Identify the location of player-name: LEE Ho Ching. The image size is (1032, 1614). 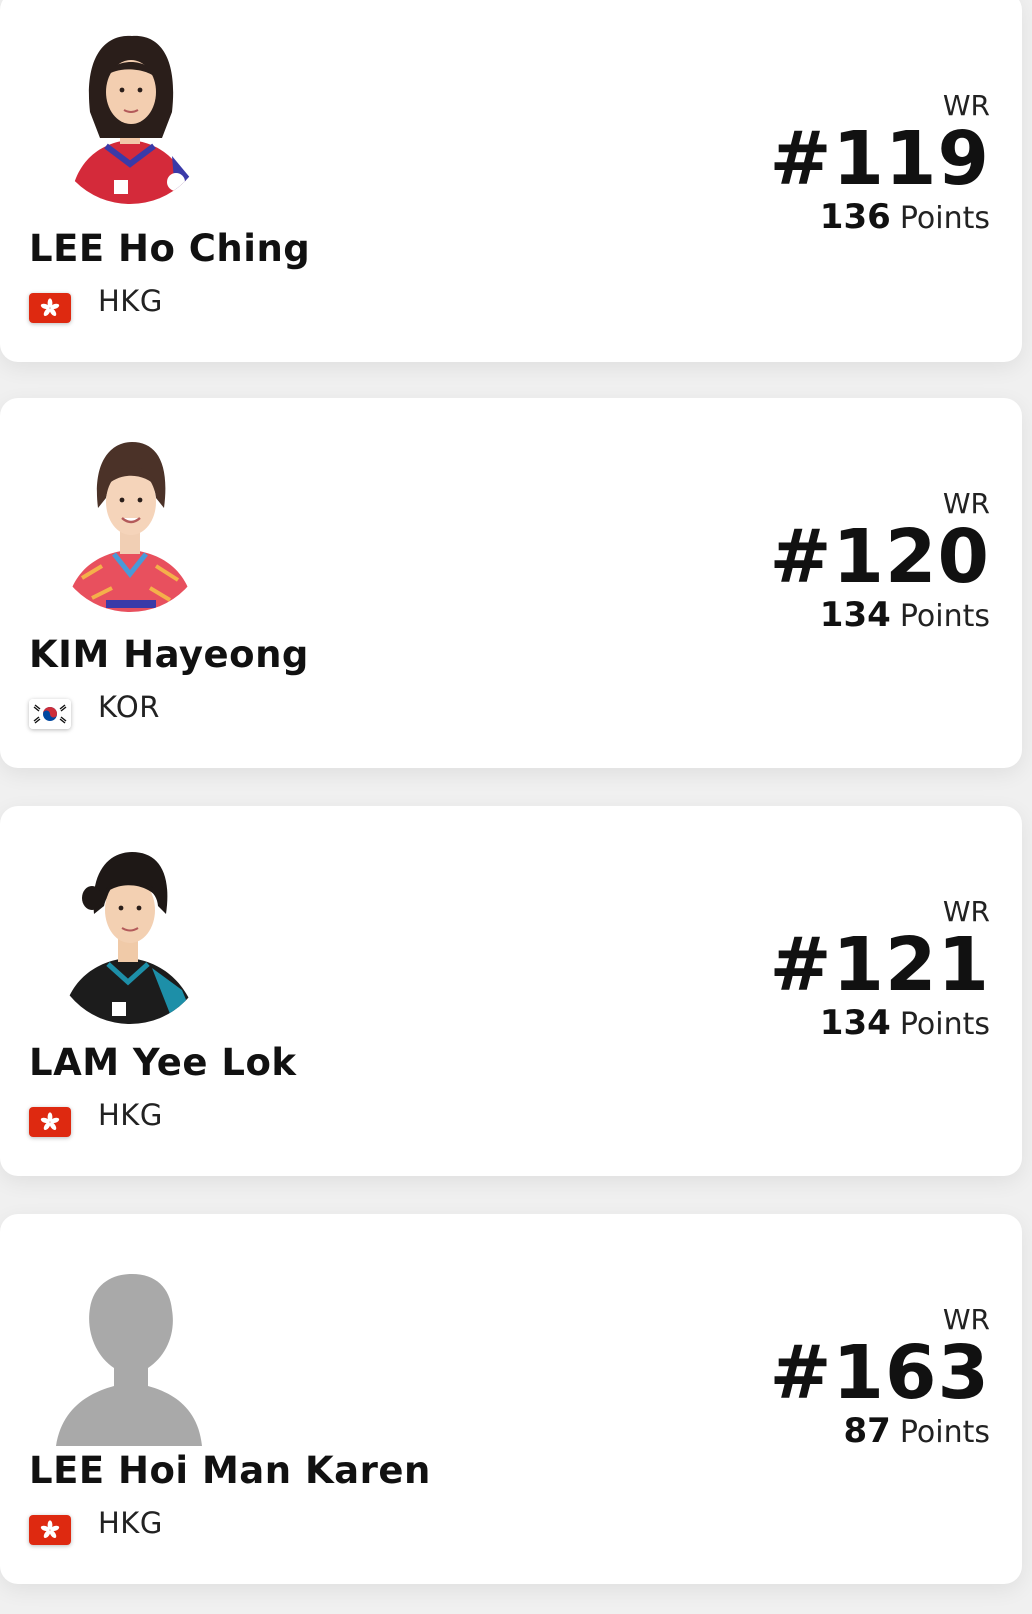
(169, 248).